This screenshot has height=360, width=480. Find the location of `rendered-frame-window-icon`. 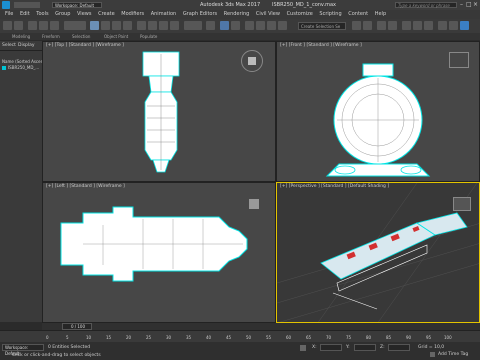

rendered-frame-window-icon is located at coordinates (453, 25).